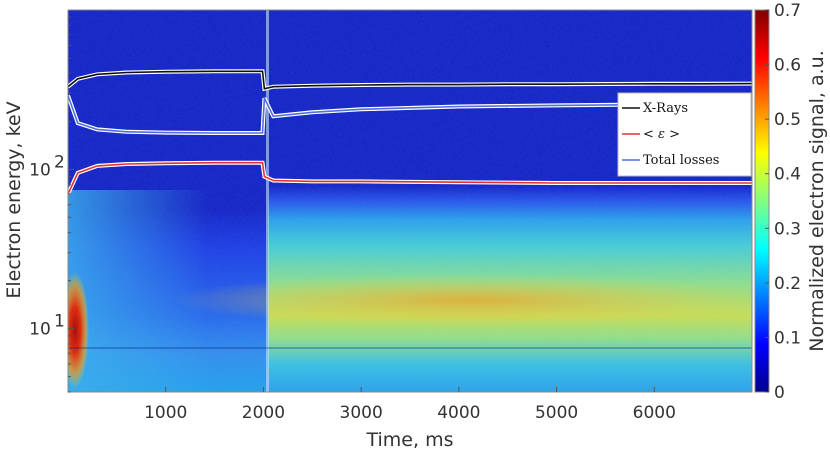  I want to click on y-axis-label: Electron energy, keV, so click(14, 199).